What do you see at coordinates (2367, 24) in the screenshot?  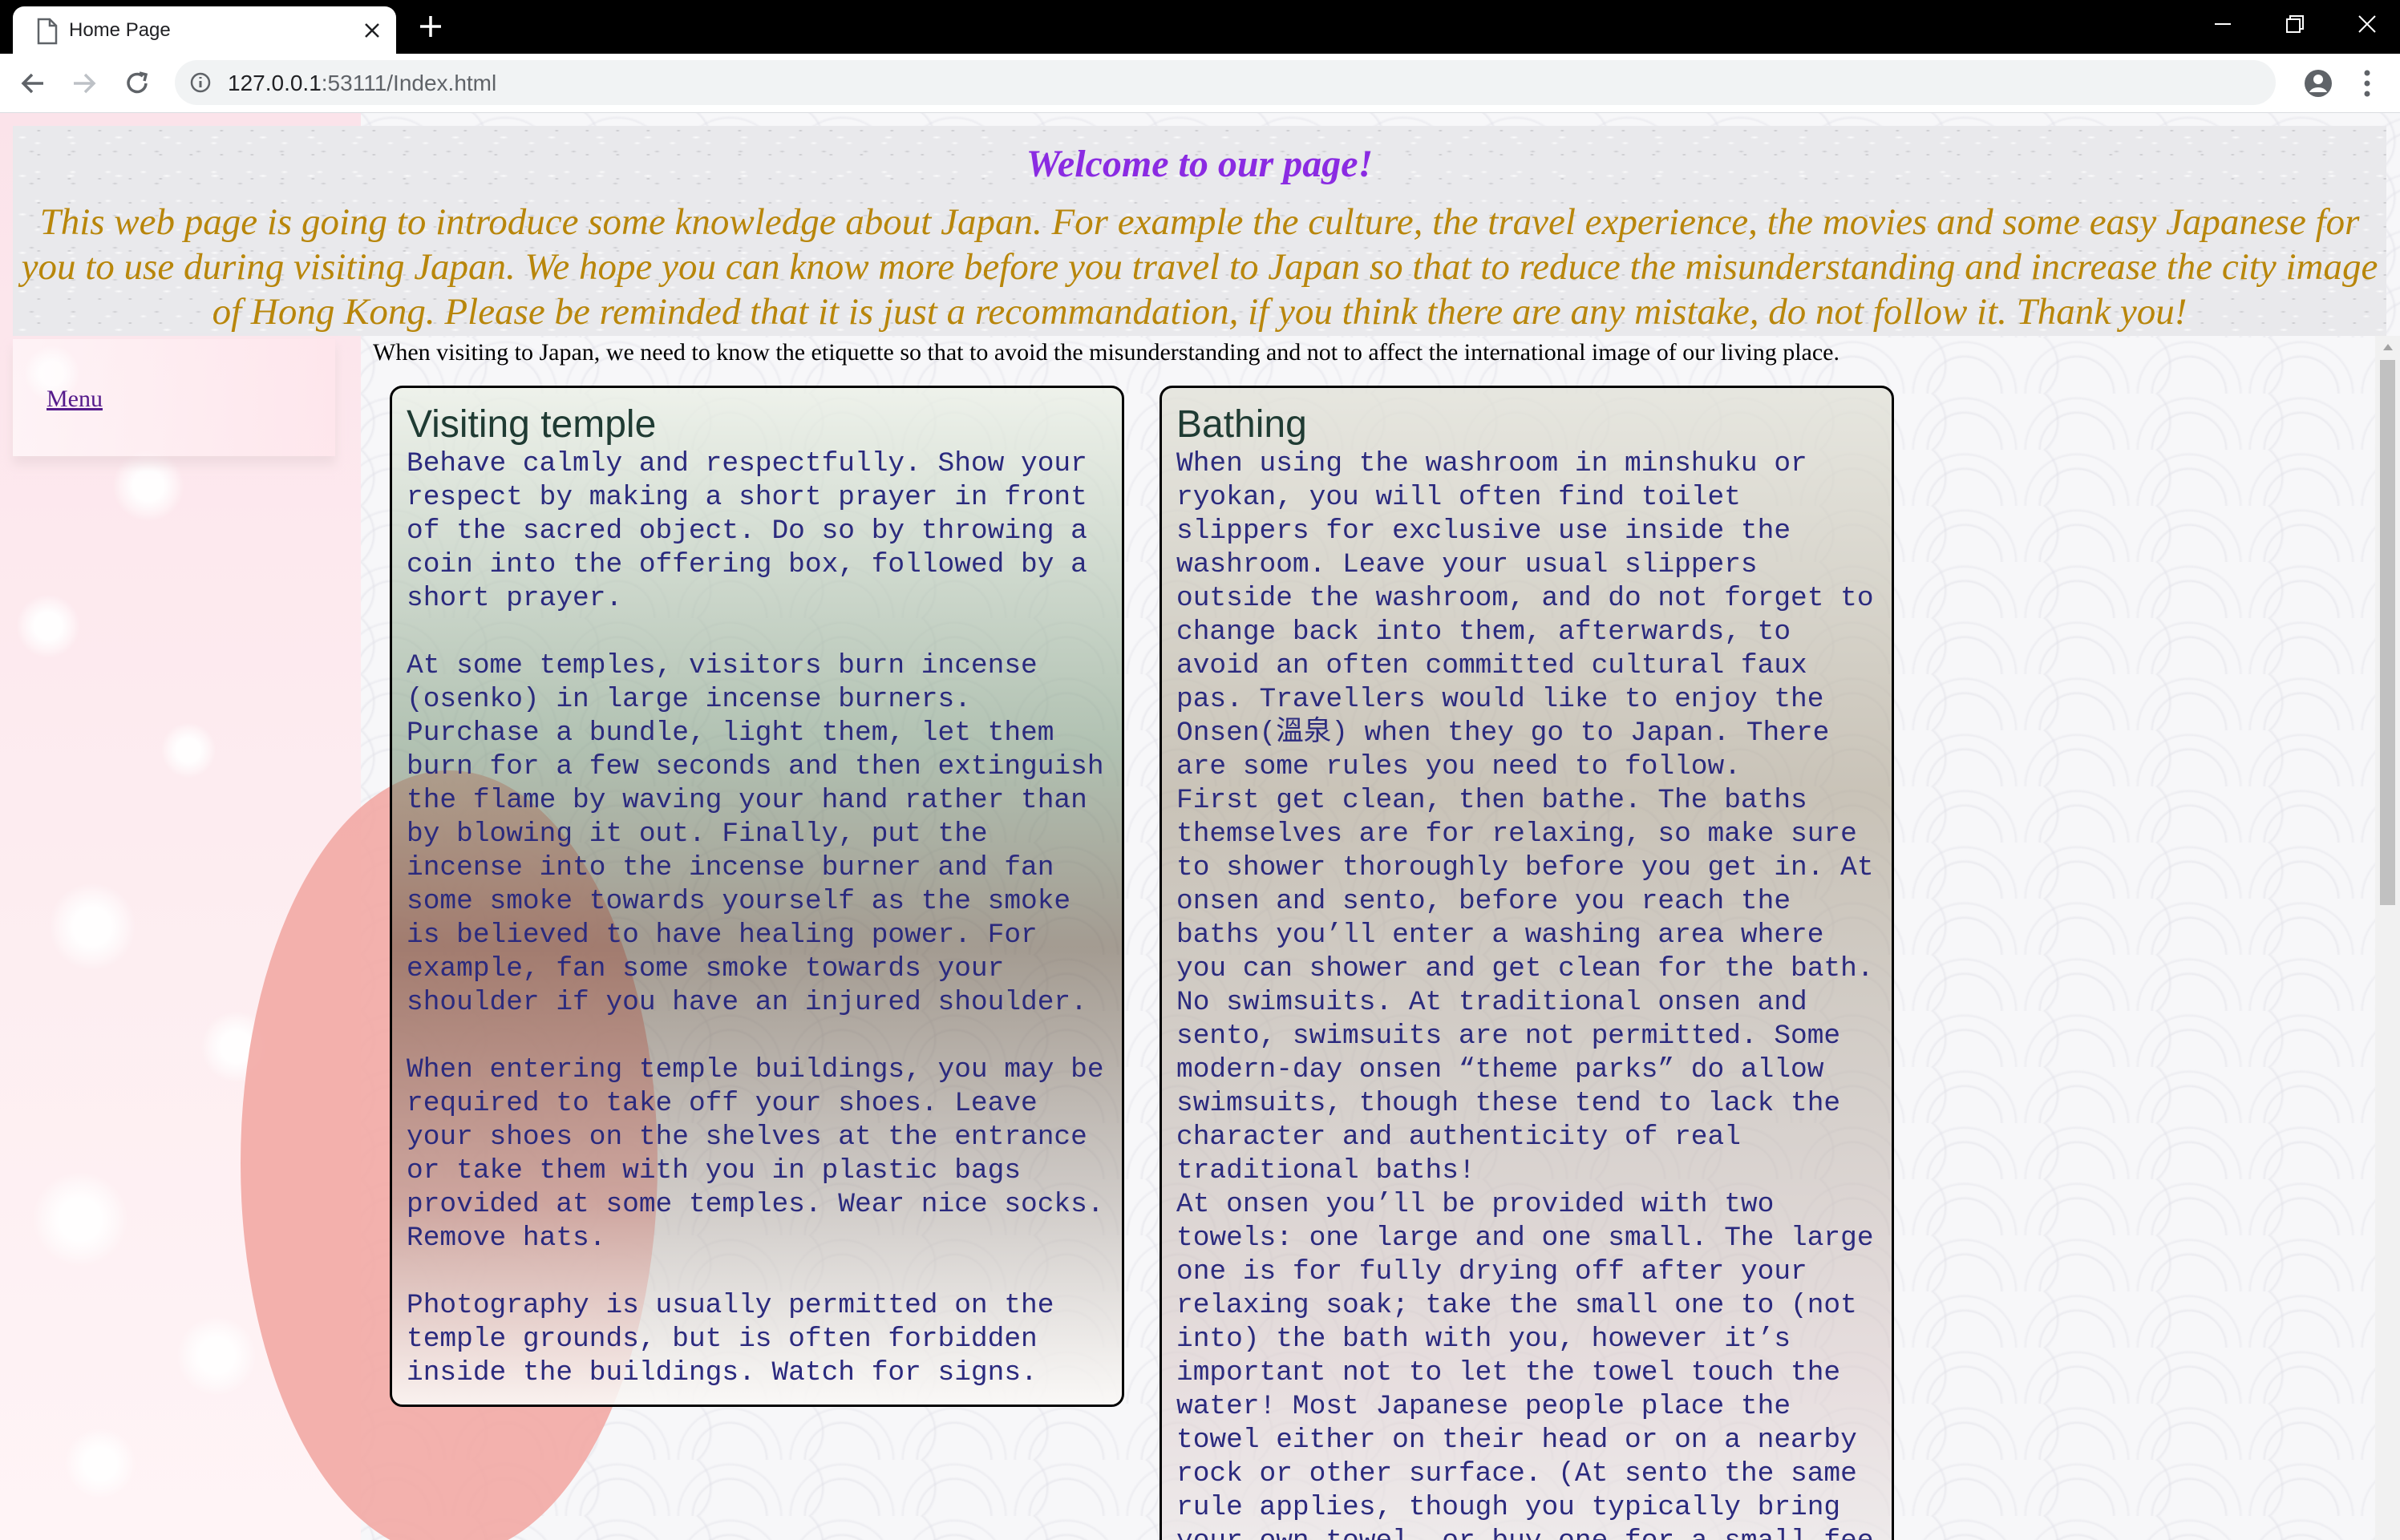 I see `window-close-icon` at bounding box center [2367, 24].